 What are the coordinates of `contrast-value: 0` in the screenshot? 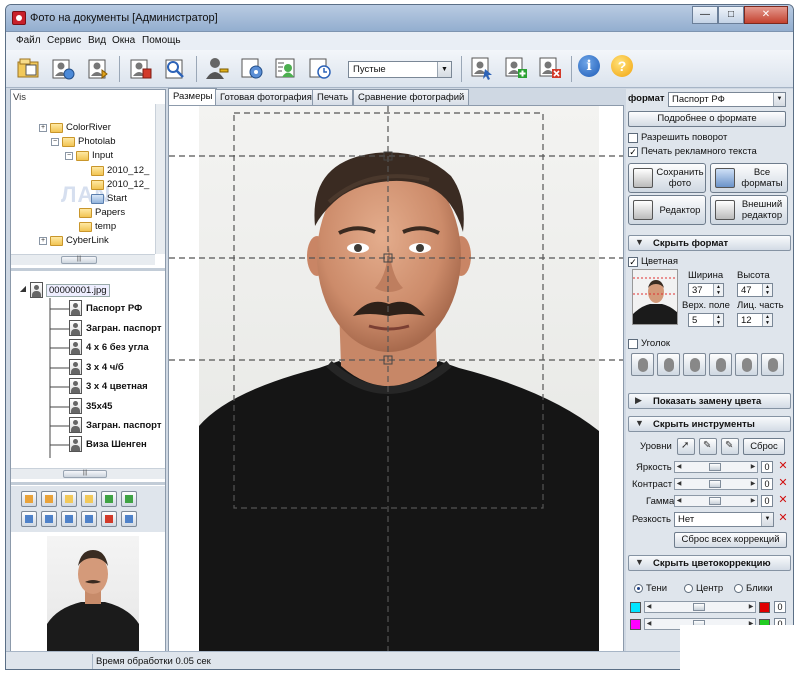 It's located at (767, 484).